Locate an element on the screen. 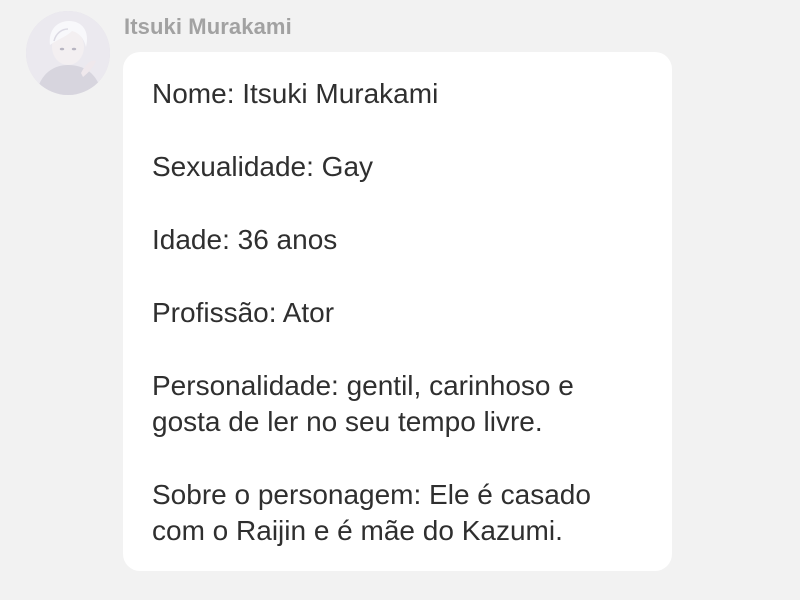 The image size is (800, 600). user-avatar-icon is located at coordinates (68, 53).